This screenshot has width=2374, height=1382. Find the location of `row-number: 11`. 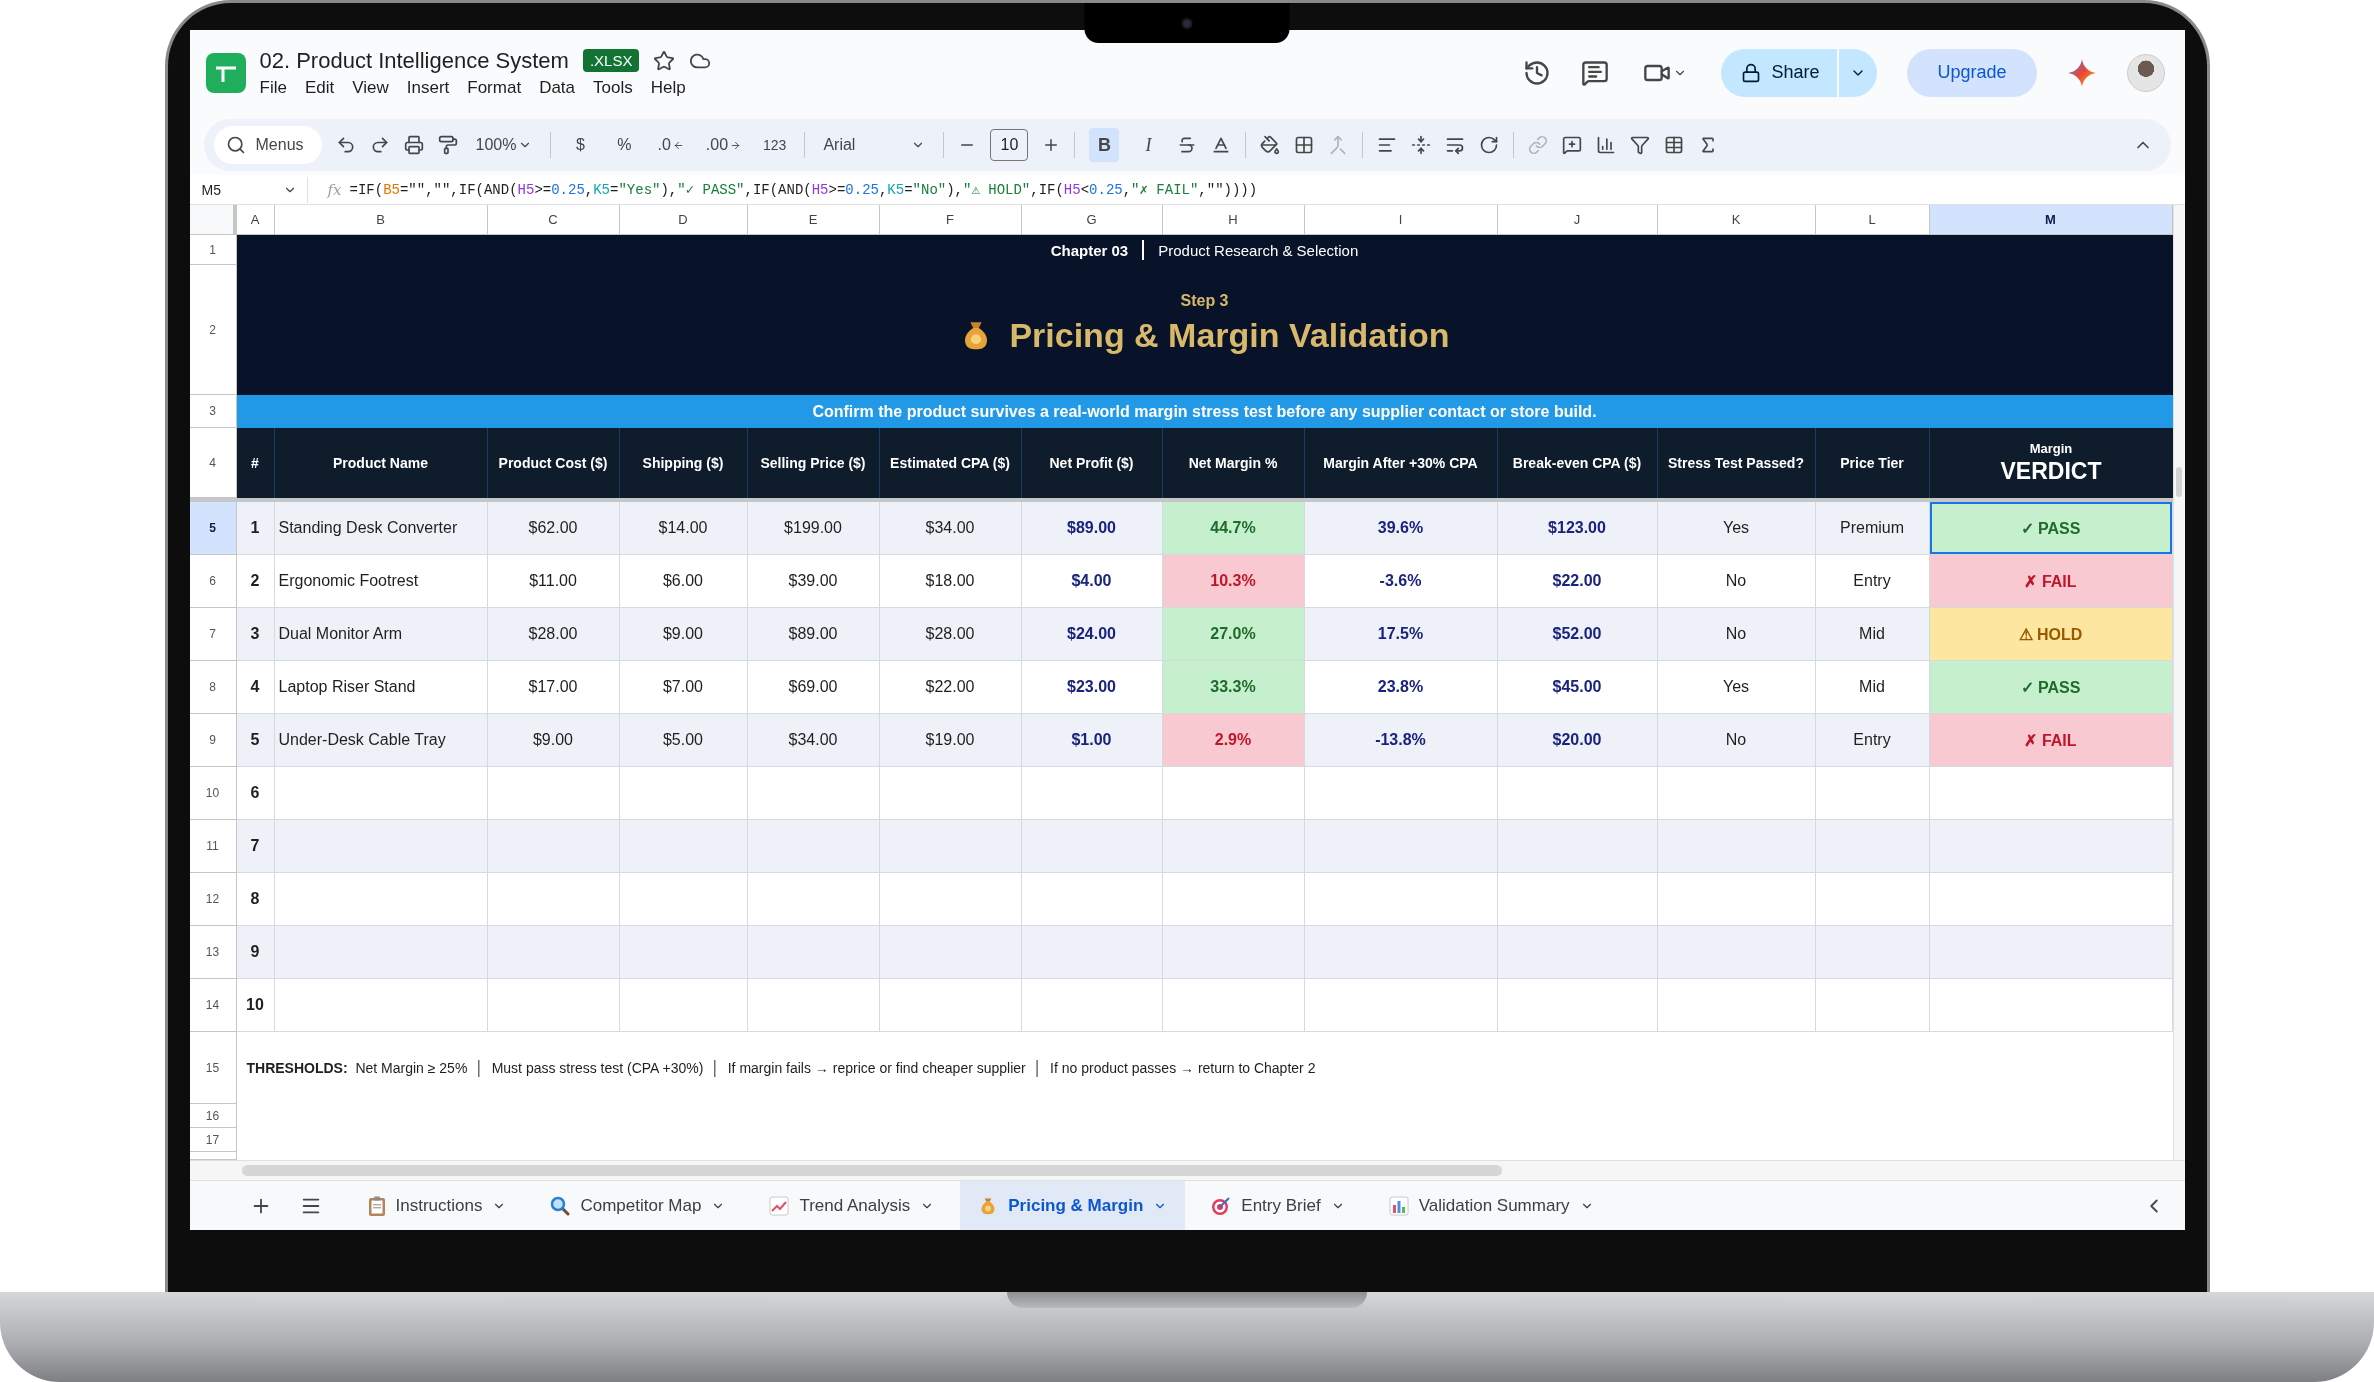

row-number: 11 is located at coordinates (213, 846).